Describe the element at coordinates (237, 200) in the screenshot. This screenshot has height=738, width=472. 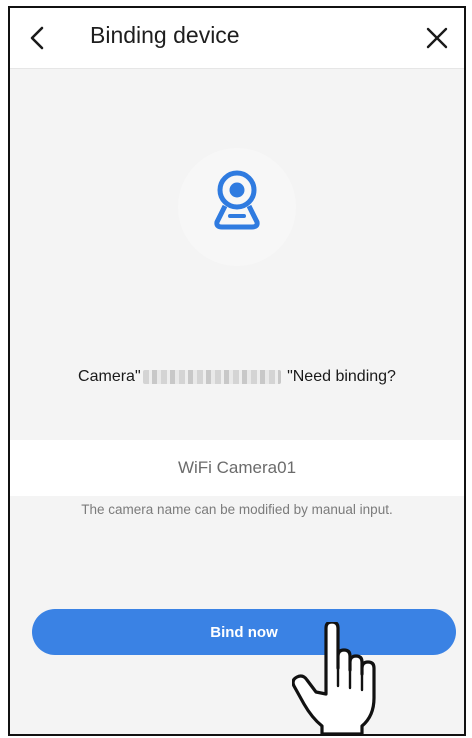
I see `camera-icon` at that location.